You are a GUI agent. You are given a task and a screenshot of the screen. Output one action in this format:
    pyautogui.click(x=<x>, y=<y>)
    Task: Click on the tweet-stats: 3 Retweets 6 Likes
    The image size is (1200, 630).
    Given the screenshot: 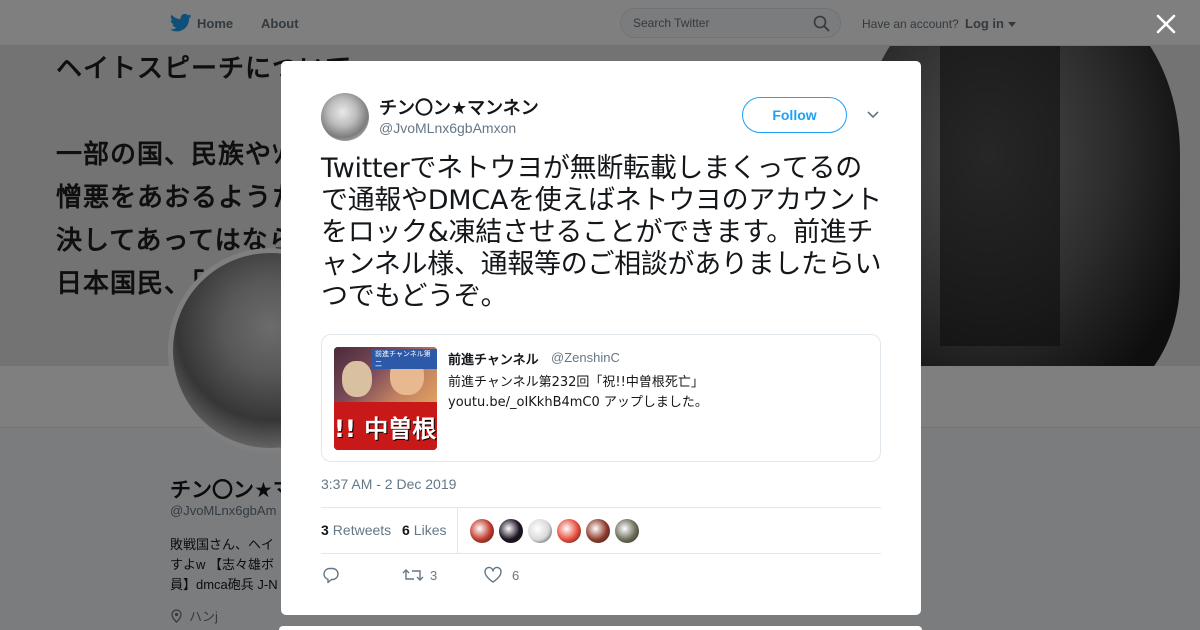 What is the action you would take?
    pyautogui.click(x=601, y=530)
    